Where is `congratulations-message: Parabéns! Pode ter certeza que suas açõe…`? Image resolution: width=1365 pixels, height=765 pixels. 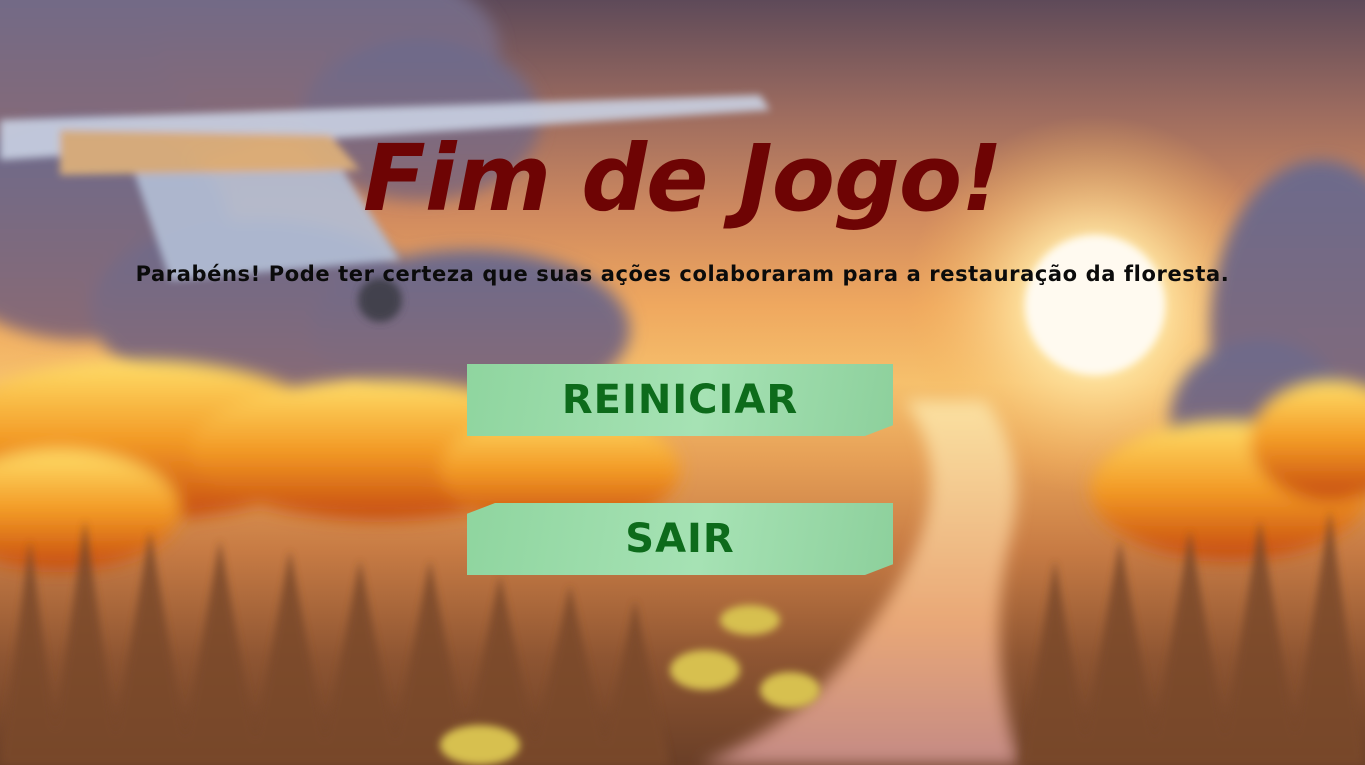
congratulations-message: Parabéns! Pode ter certeza que suas açõe… is located at coordinates (682, 274).